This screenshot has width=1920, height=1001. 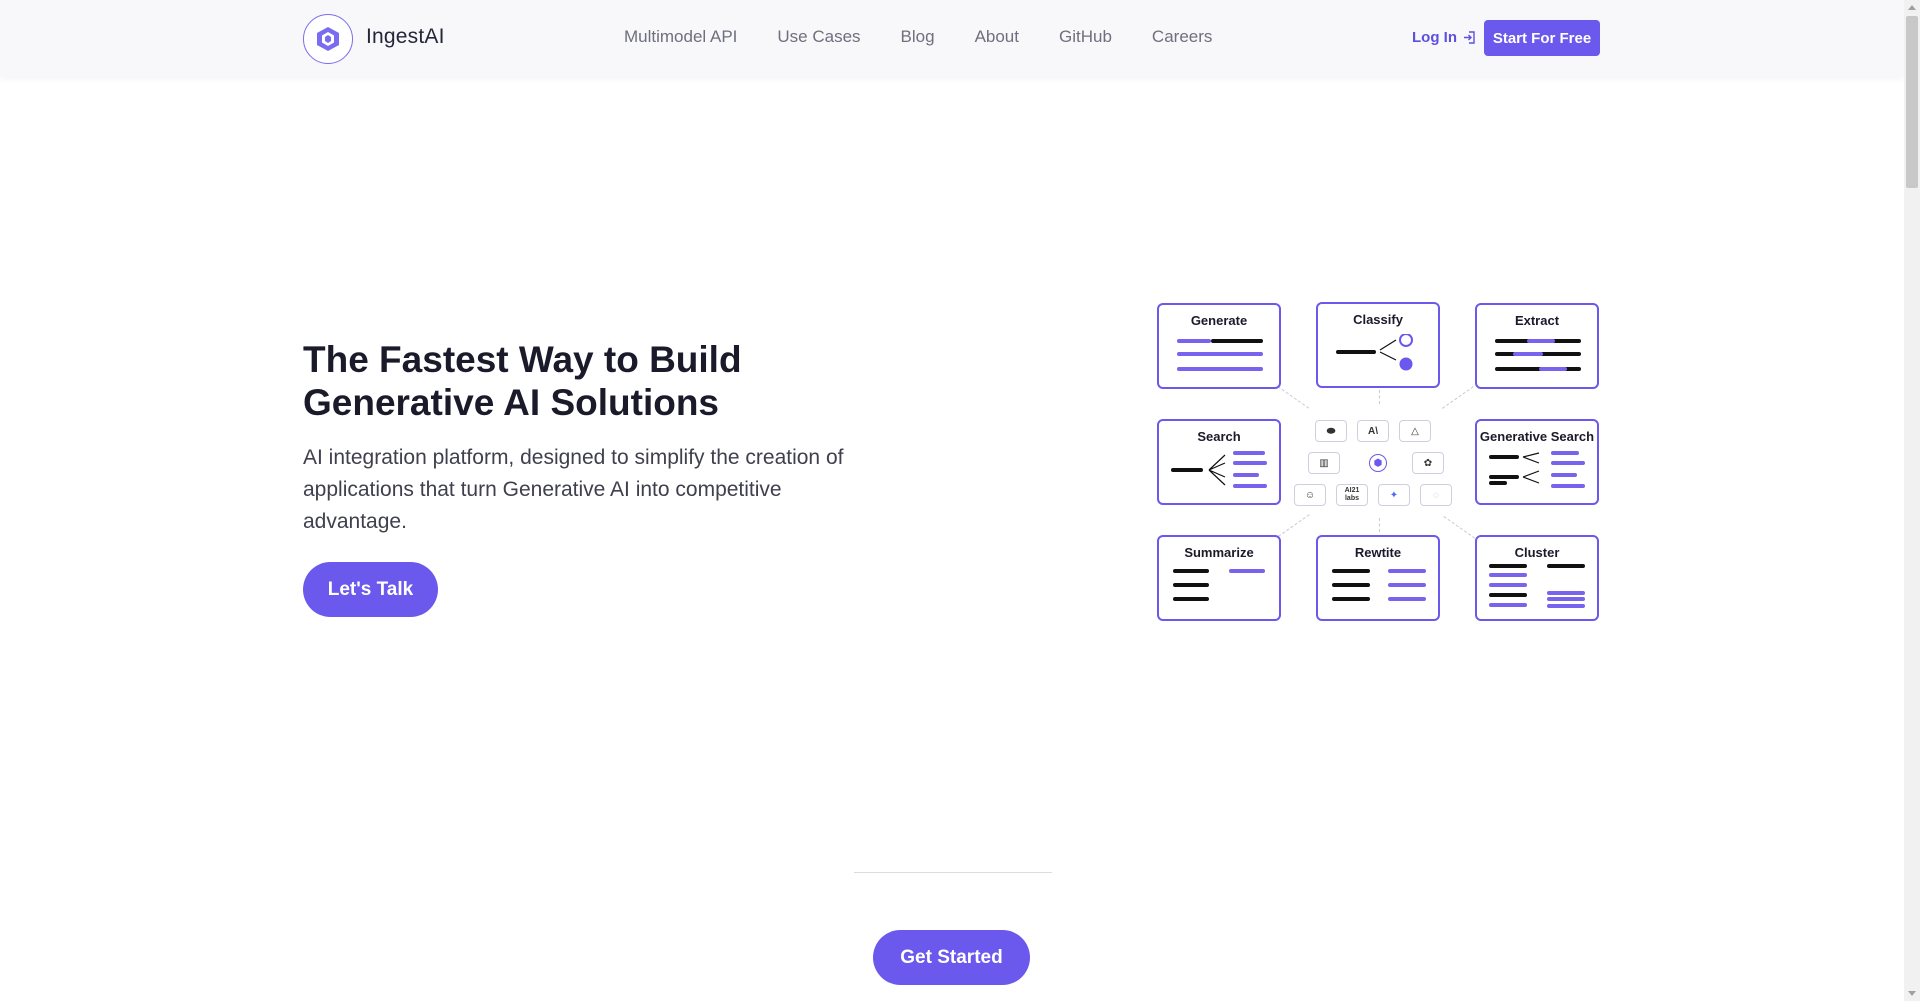 What do you see at coordinates (1085, 37) in the screenshot?
I see `nav-github: GitHub` at bounding box center [1085, 37].